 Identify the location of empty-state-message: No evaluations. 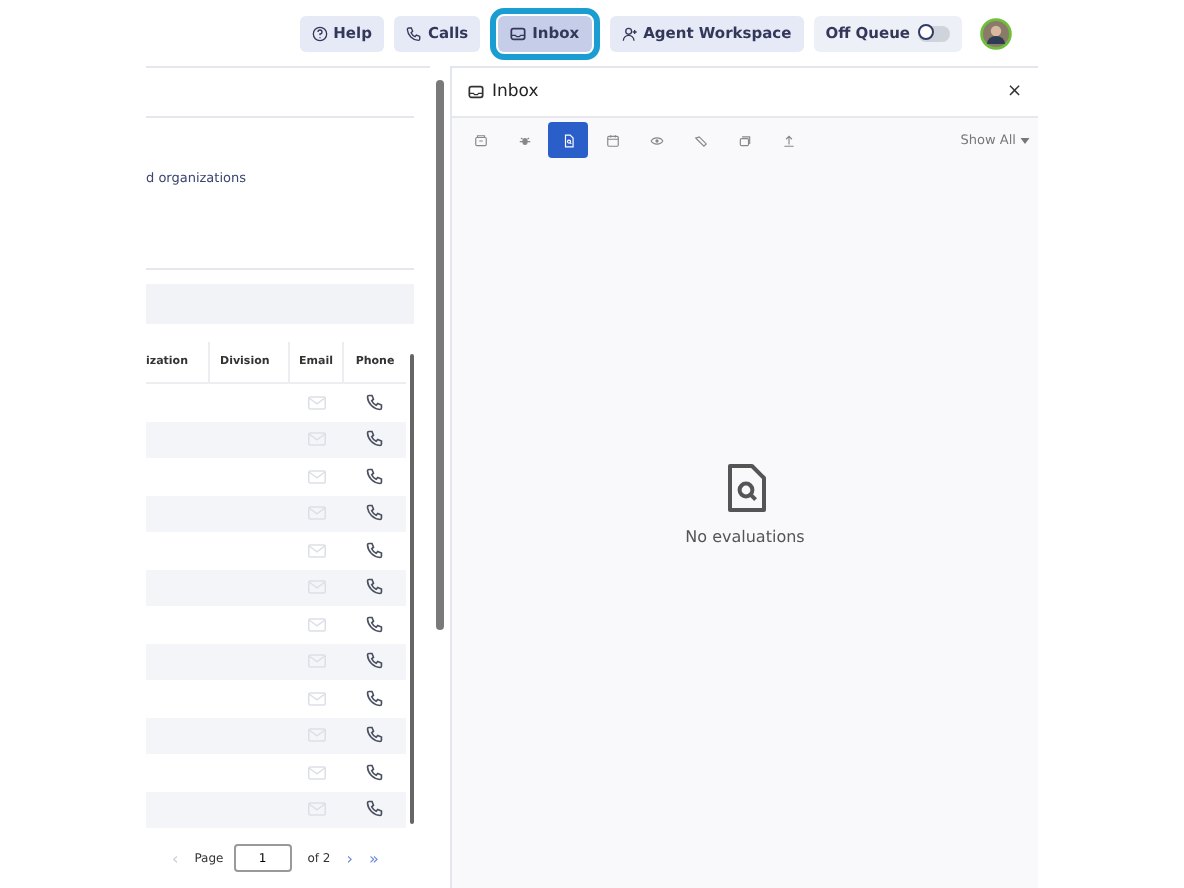
(745, 537).